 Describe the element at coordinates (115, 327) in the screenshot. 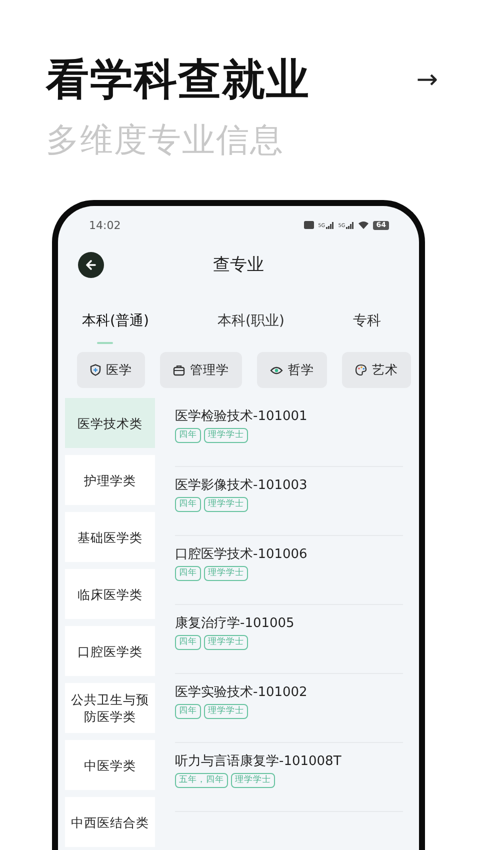

I see `tab: 本科(普通)` at that location.